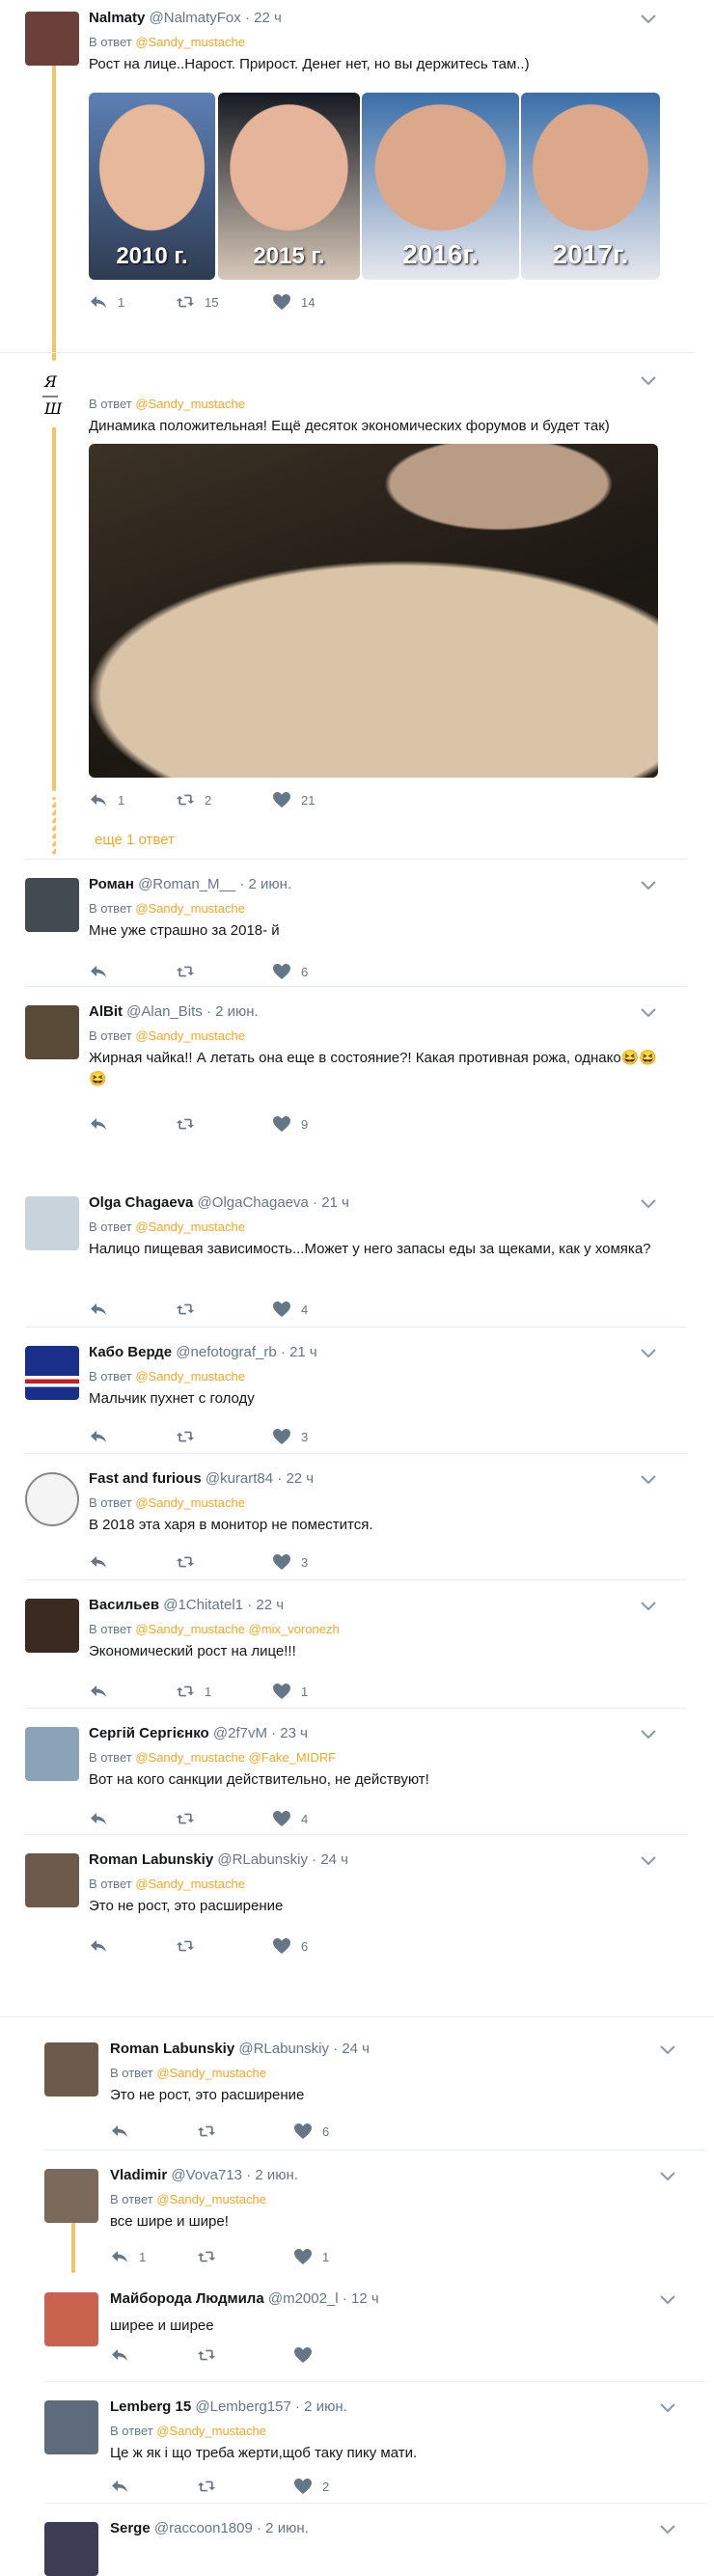  Describe the element at coordinates (152, 187) in the screenshot. I see `photo-thumbnail: 2010 г.` at that location.